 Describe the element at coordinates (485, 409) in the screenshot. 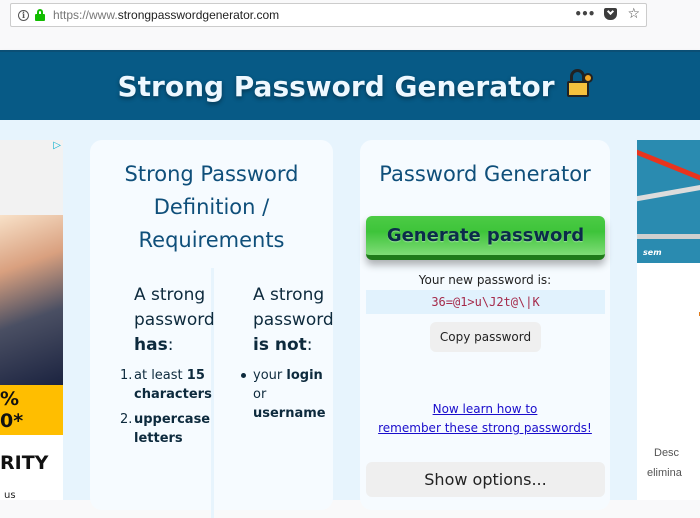

I see `learn-link-line1: Now learn how to` at that location.